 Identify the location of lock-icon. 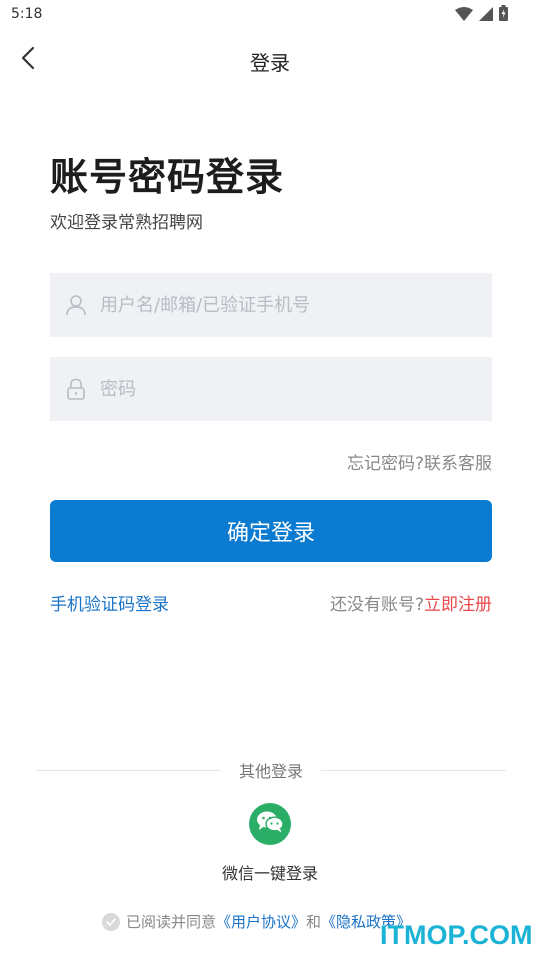
(76, 389).